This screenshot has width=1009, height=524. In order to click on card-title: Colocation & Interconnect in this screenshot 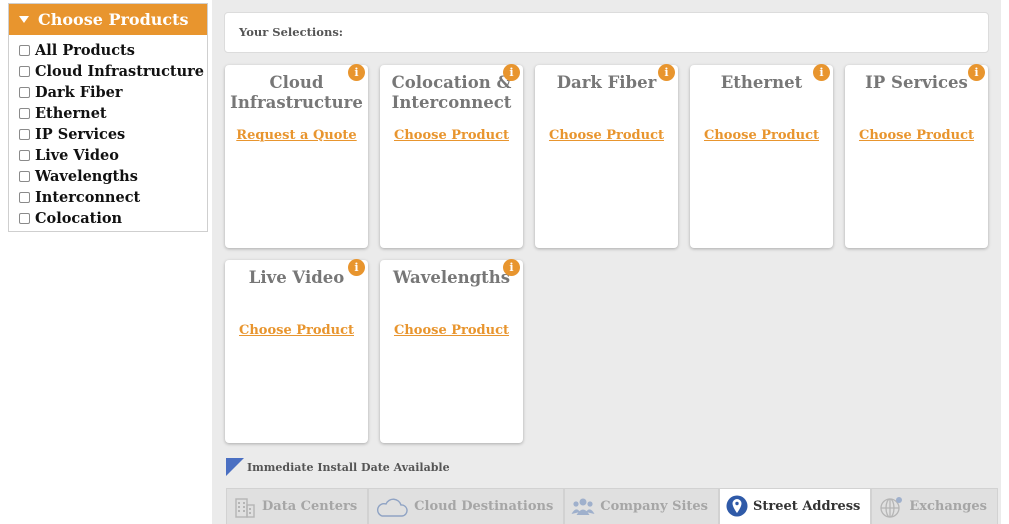, I will do `click(451, 93)`.